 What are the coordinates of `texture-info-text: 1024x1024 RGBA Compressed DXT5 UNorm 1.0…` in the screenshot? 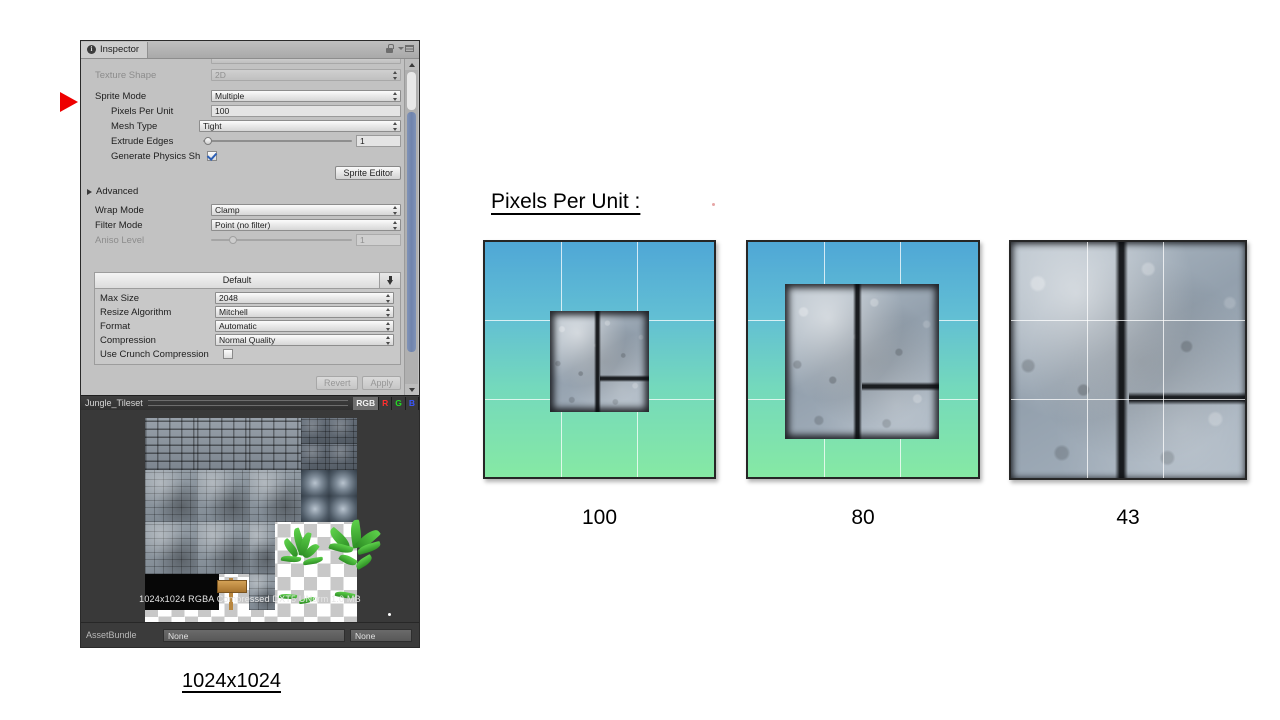 It's located at (250, 599).